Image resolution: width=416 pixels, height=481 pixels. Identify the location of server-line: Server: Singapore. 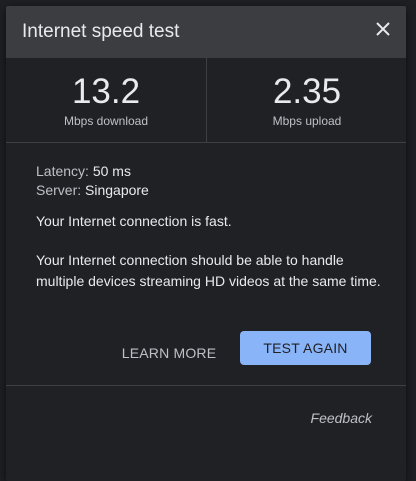
(206, 190).